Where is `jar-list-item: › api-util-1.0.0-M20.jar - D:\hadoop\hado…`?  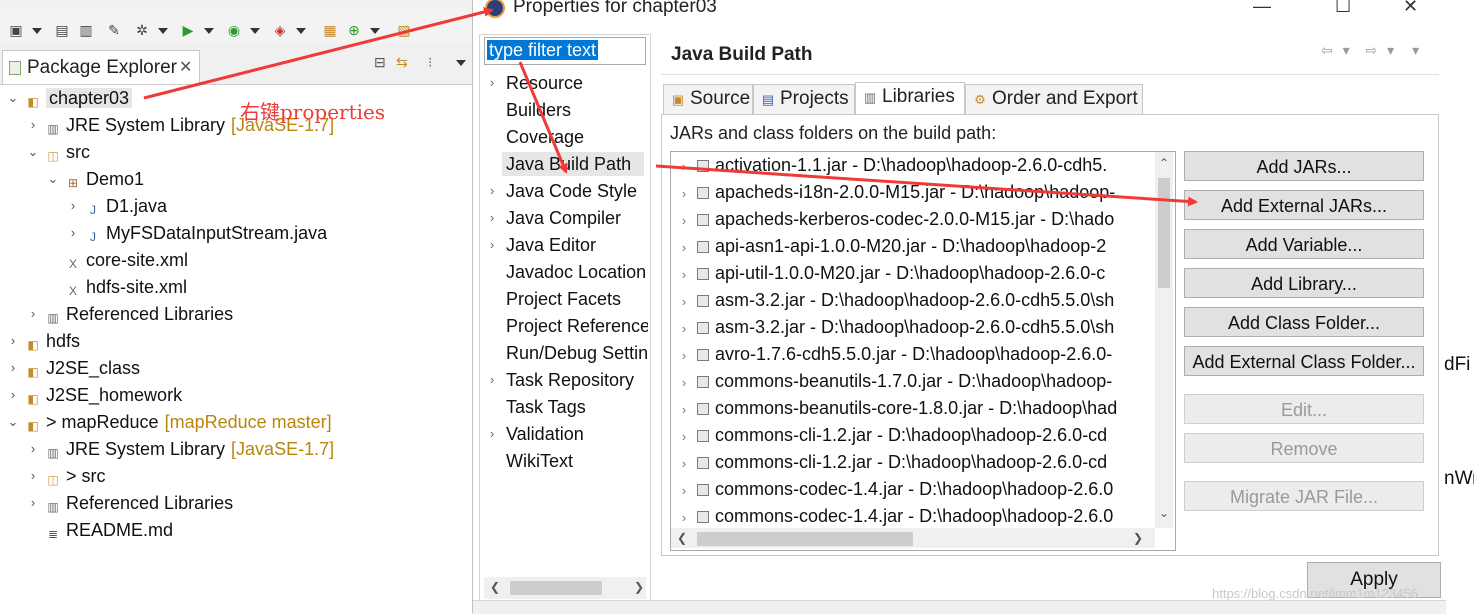
jar-list-item: › api-util-1.0.0-M20.jar - D:\hadoop\hado… is located at coordinates (888, 273).